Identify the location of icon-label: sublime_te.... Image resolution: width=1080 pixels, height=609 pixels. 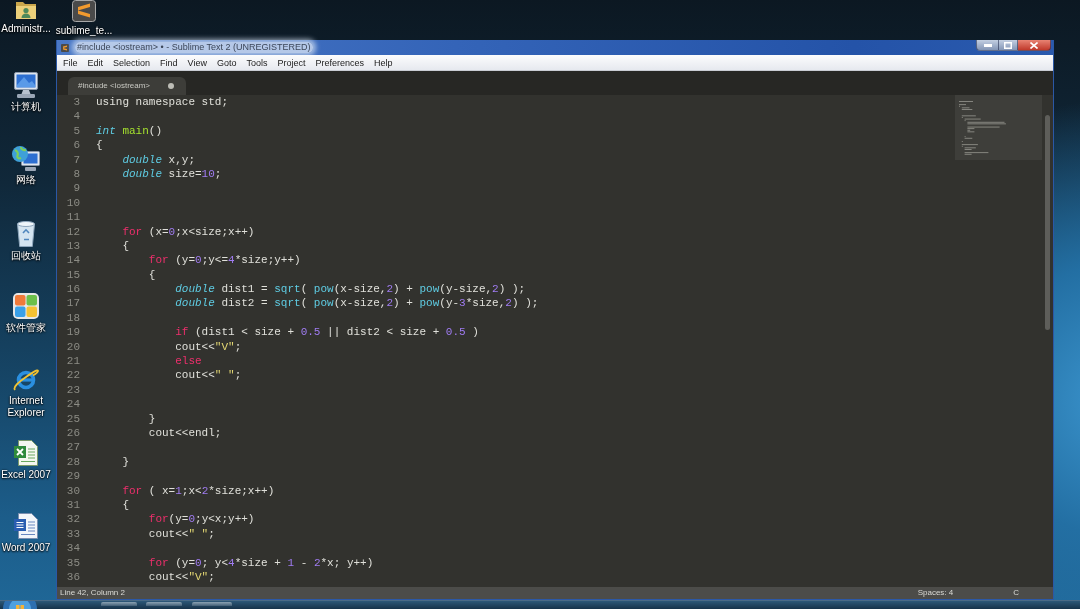
(84, 31).